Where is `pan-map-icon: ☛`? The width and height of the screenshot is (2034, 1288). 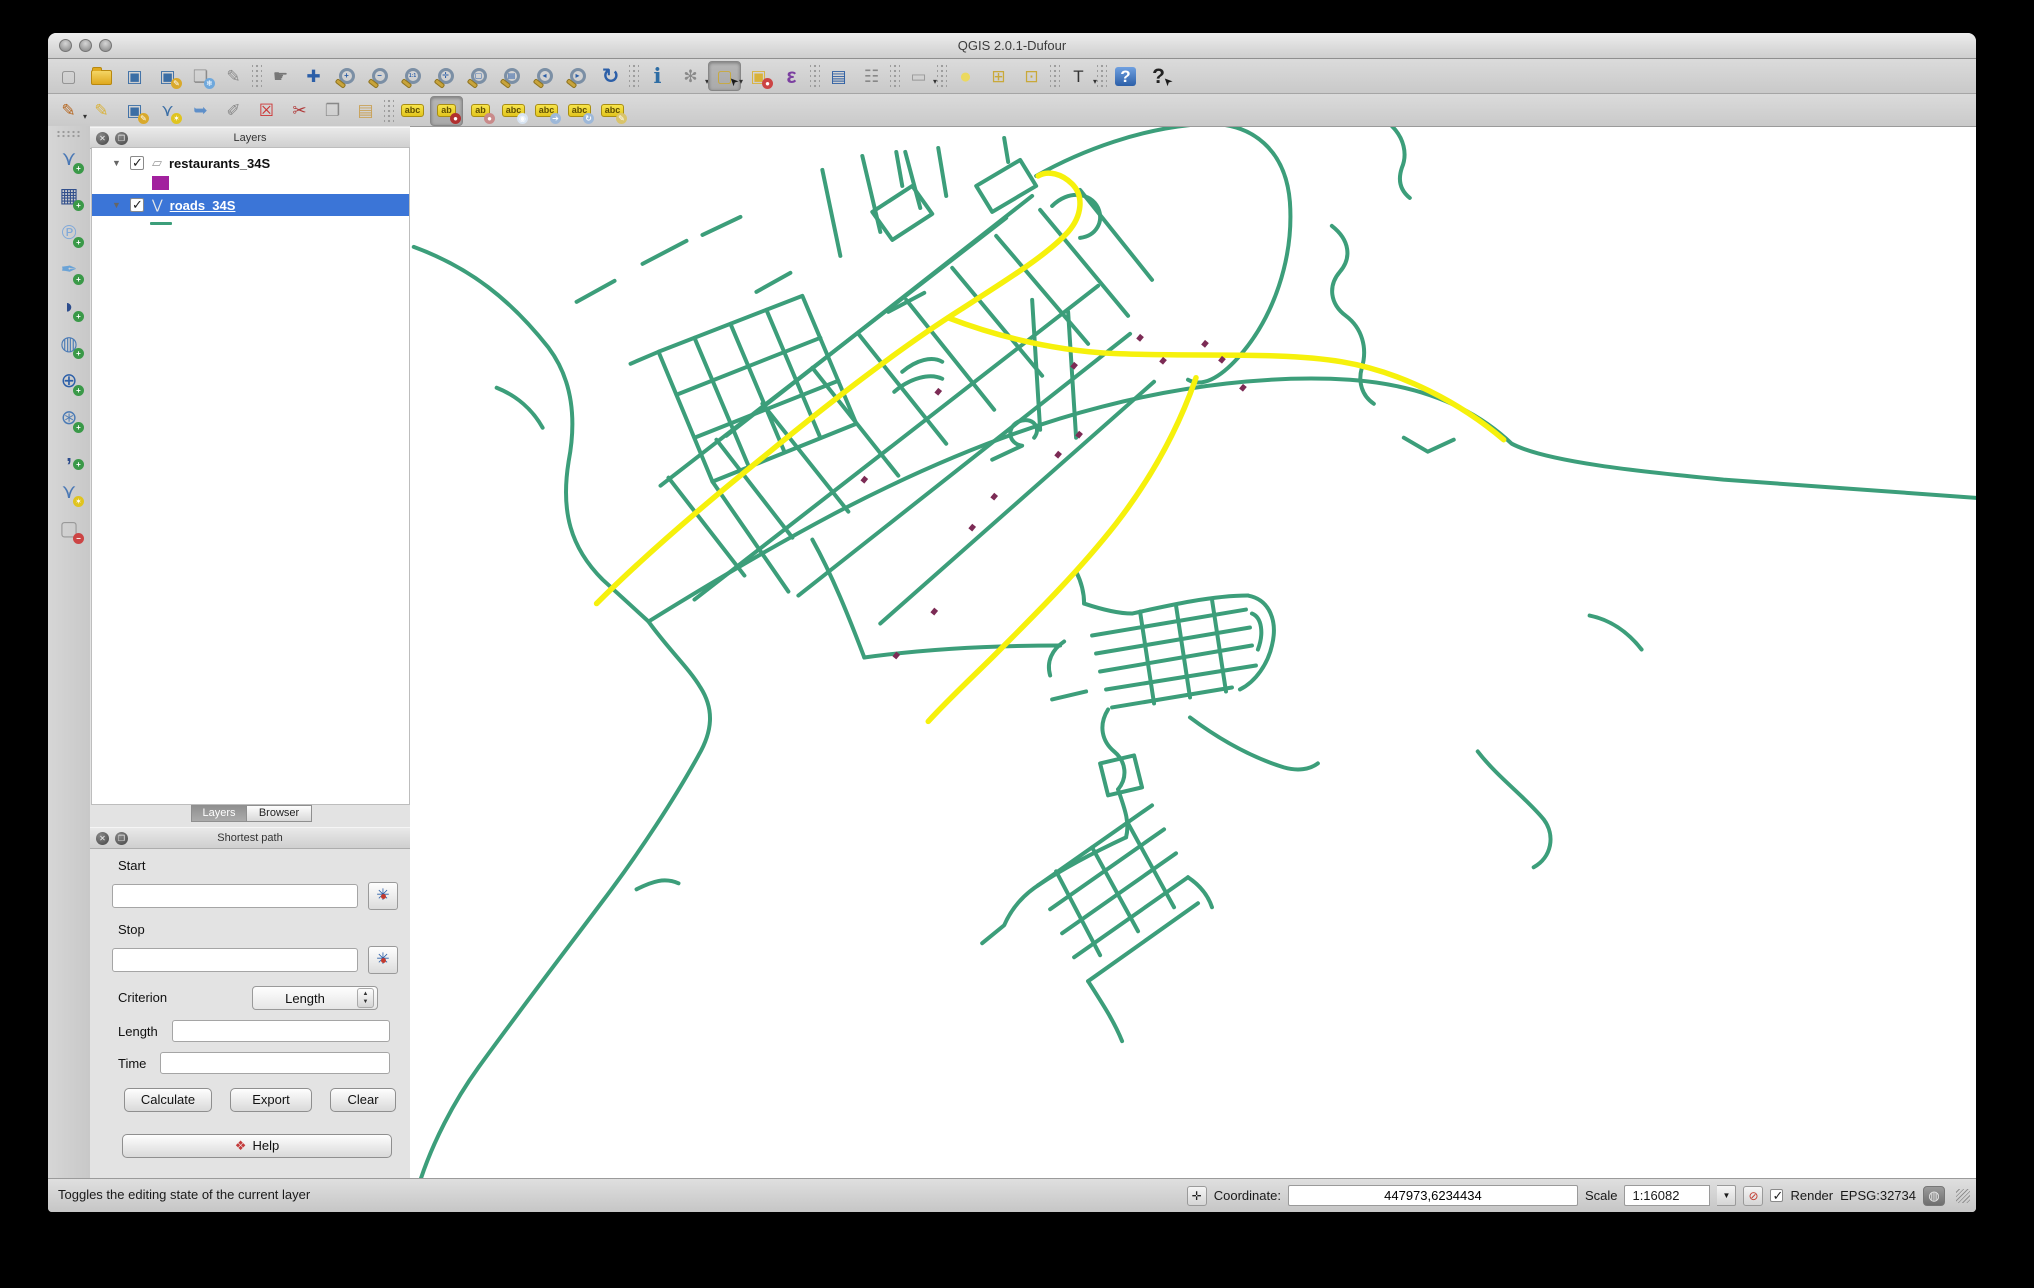 pan-map-icon: ☛ is located at coordinates (280, 76).